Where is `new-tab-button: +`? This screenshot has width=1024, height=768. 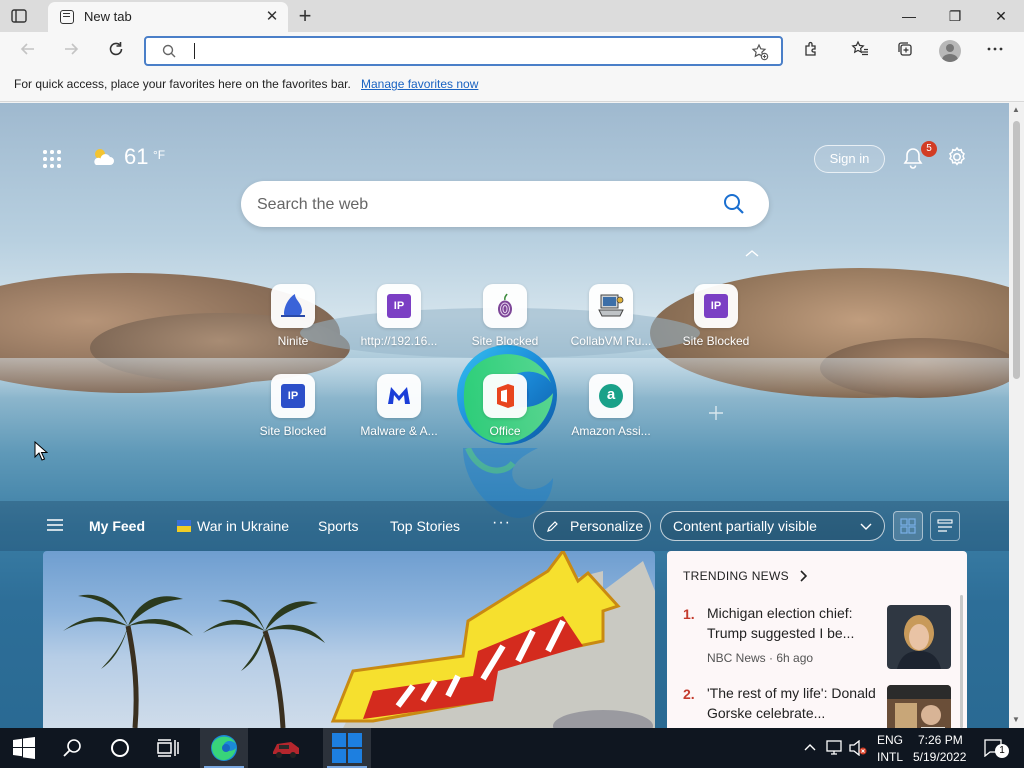
new-tab-button: + is located at coordinates (305, 16).